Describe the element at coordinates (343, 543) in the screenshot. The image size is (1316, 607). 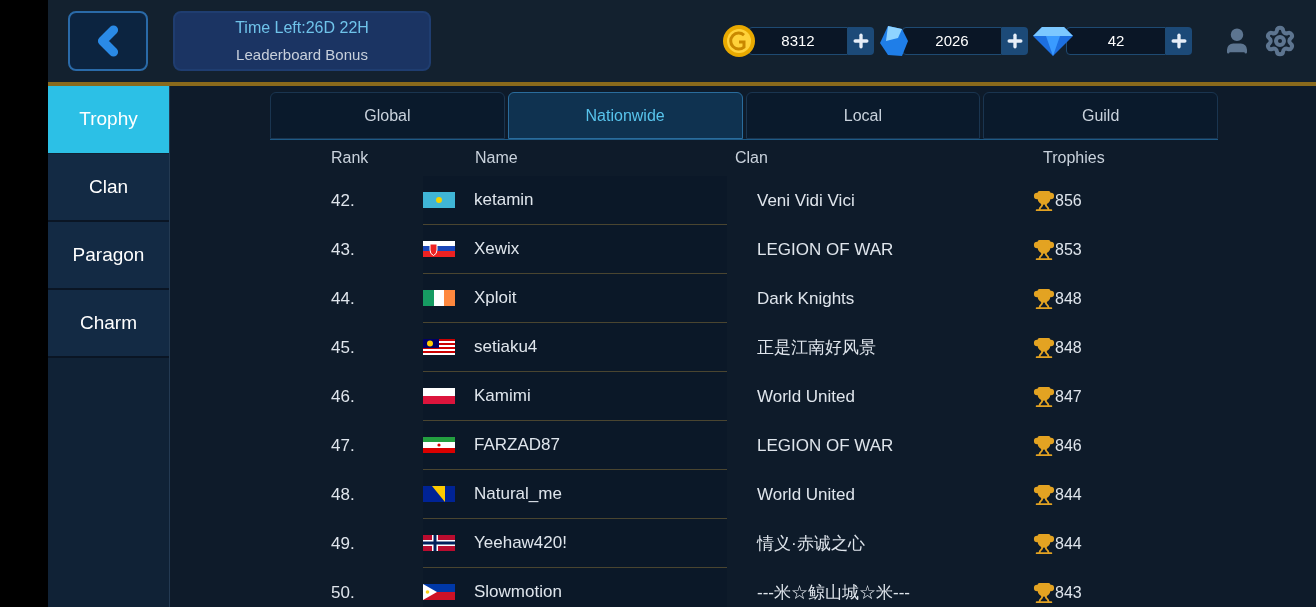
I see `rank-cell-text: 49.` at that location.